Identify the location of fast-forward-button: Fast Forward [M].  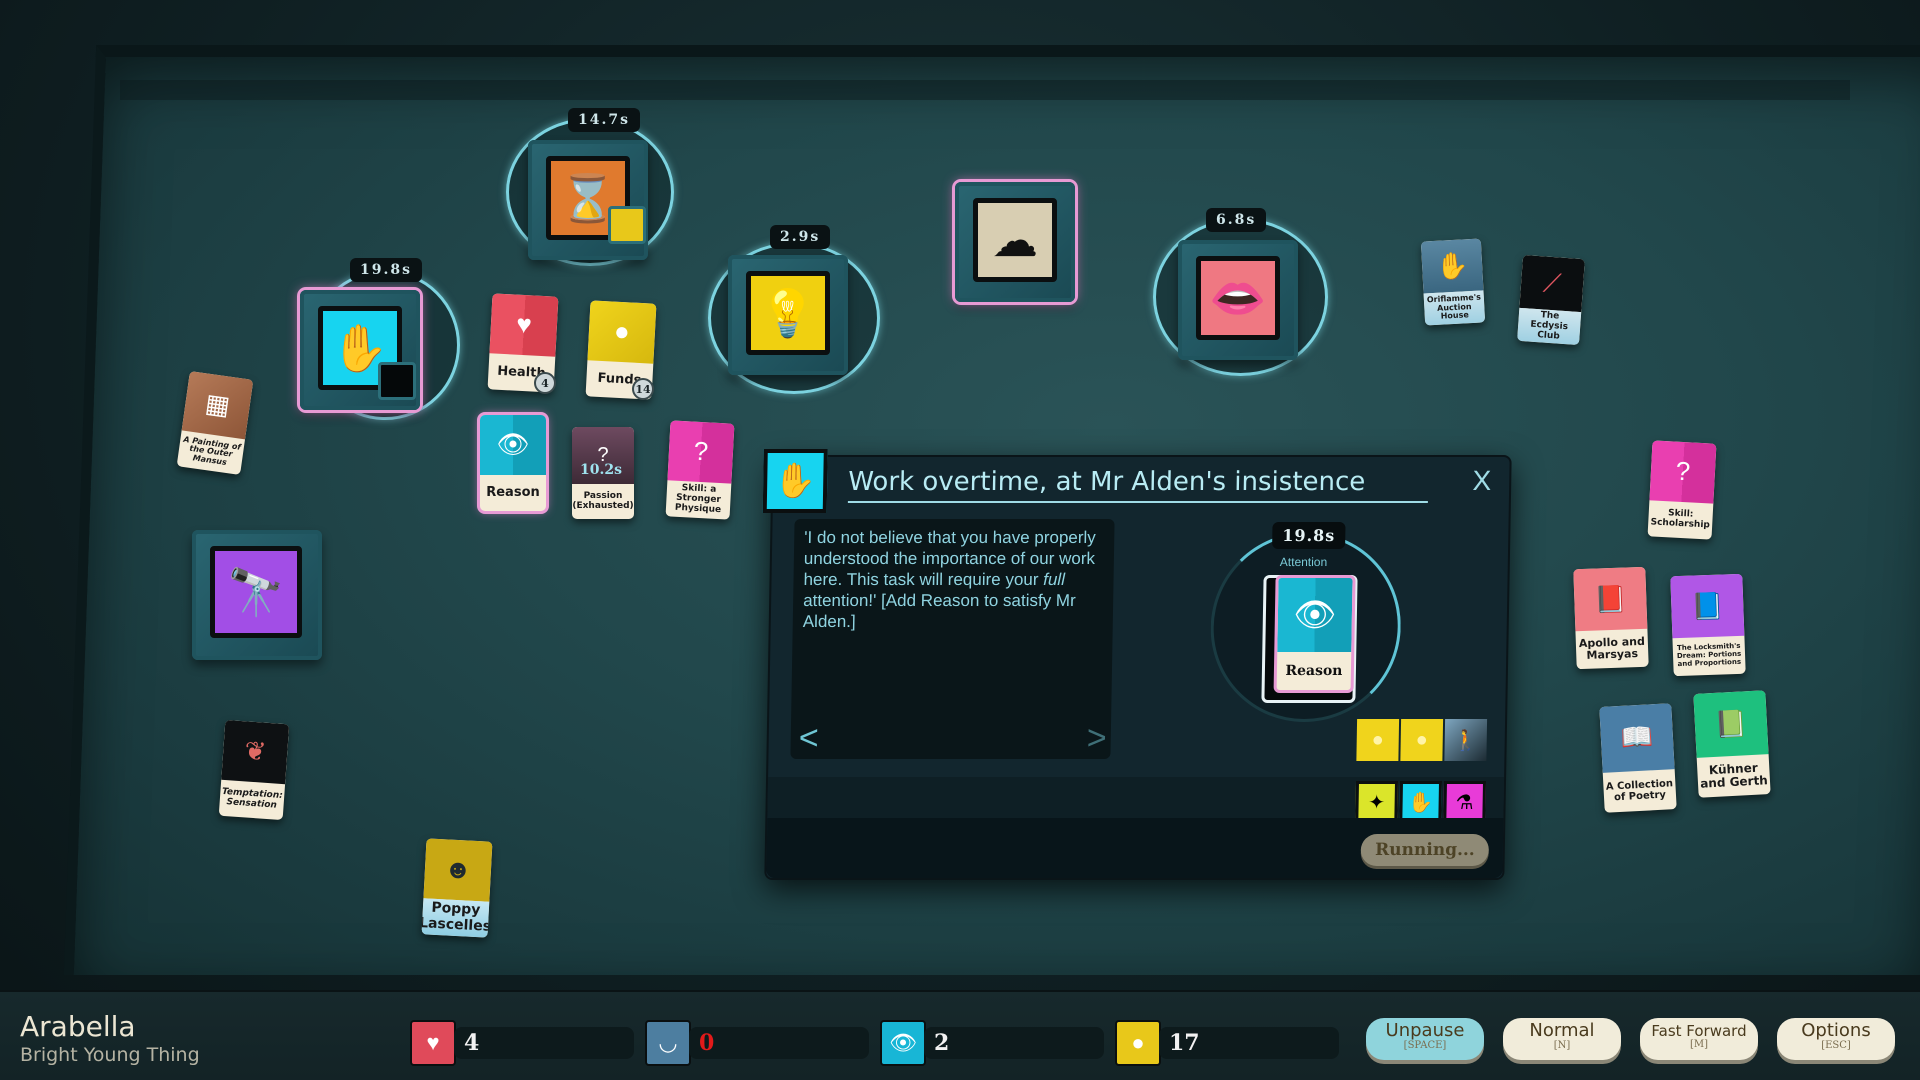
(1699, 1039).